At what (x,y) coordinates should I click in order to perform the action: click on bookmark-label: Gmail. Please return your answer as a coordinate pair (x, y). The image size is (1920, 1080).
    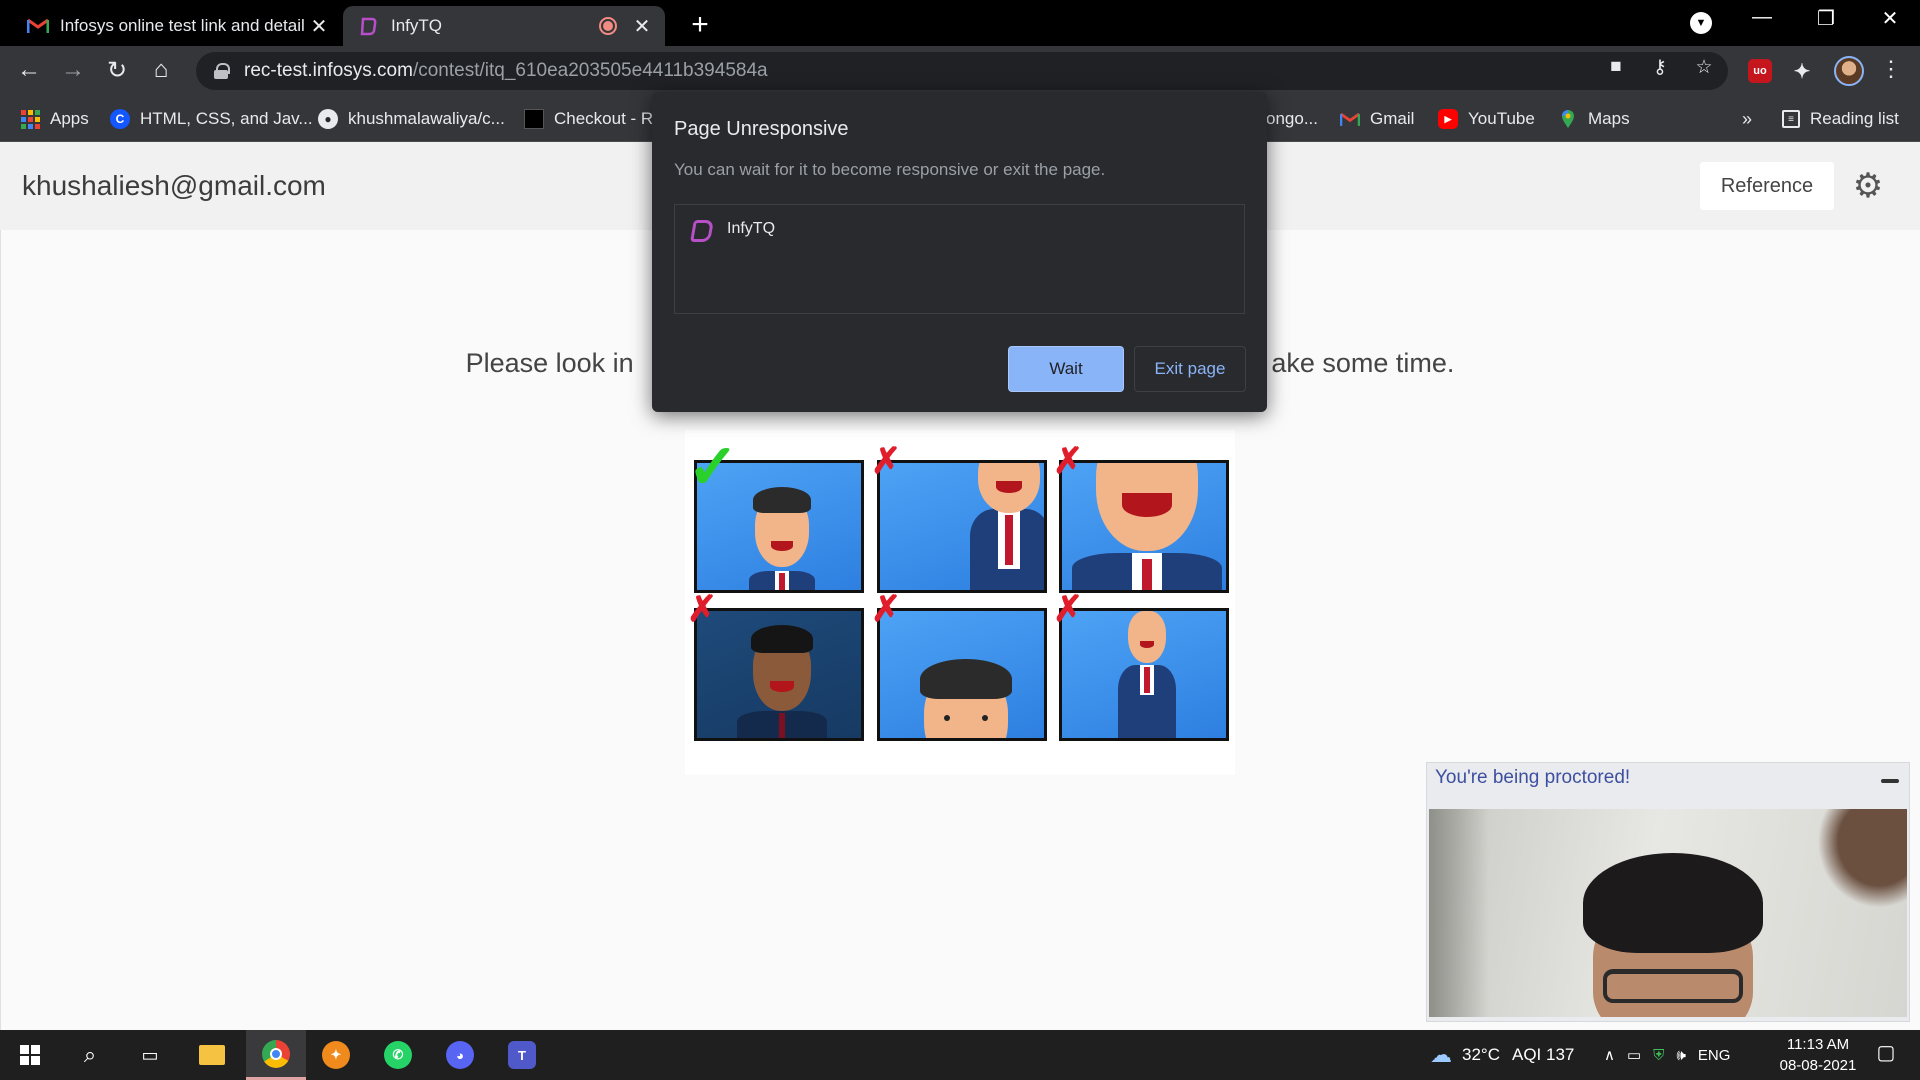
    Looking at the image, I should click on (1392, 118).